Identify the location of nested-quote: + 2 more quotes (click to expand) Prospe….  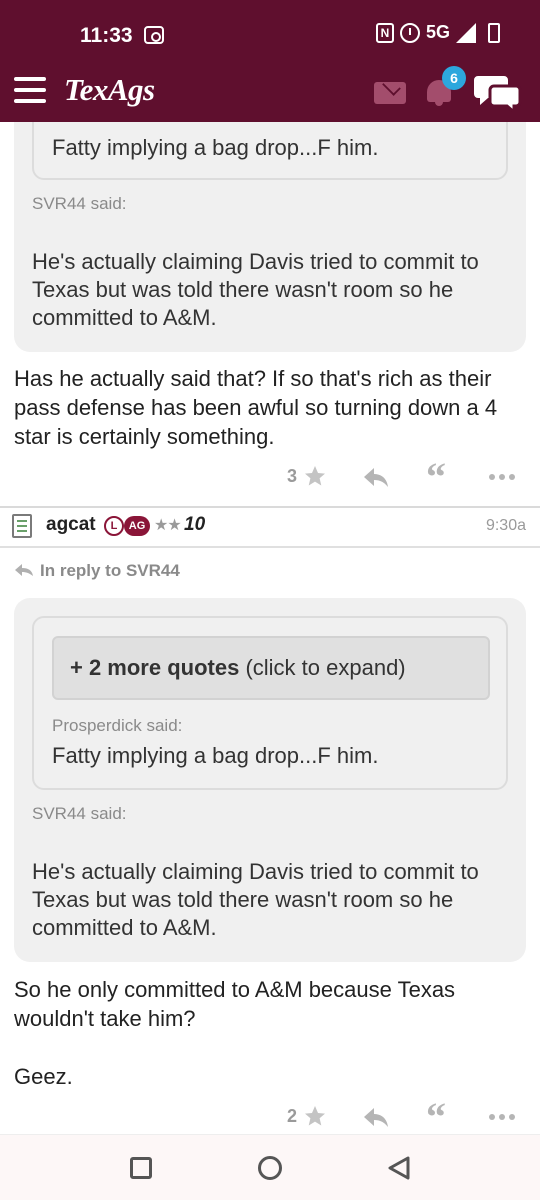
(270, 703).